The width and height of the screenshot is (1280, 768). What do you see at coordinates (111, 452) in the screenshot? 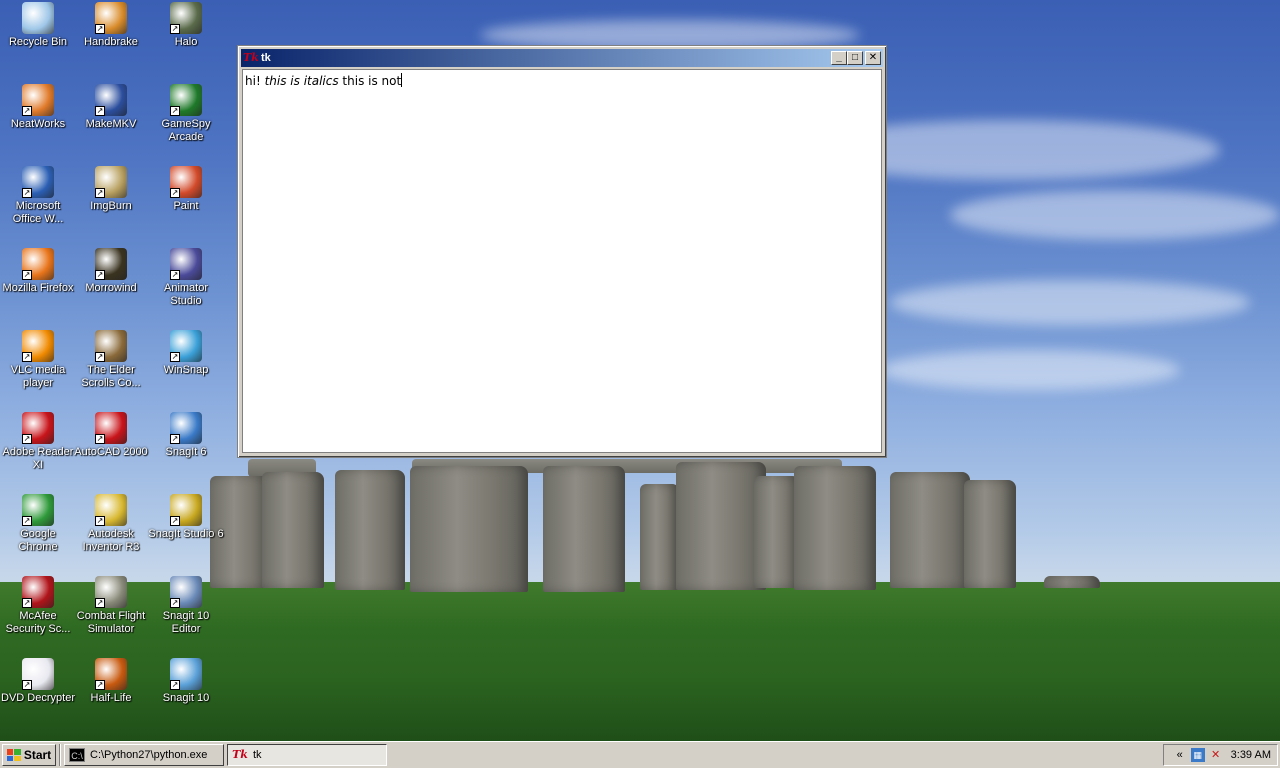
I see `desktop-icon-label: AutoCAD 2000` at bounding box center [111, 452].